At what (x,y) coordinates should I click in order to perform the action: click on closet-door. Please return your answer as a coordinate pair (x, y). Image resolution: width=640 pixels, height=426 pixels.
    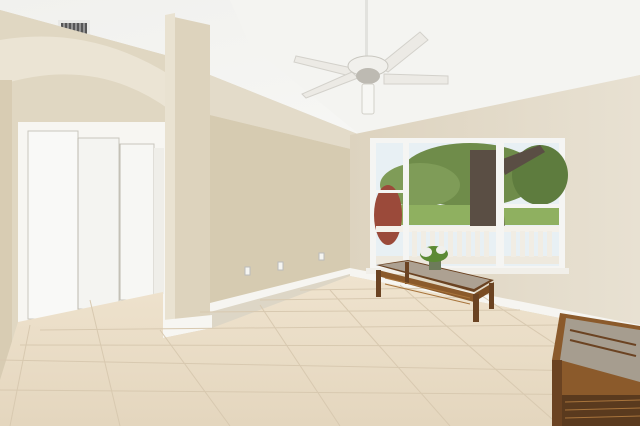
    Looking at the image, I should click on (92, 222).